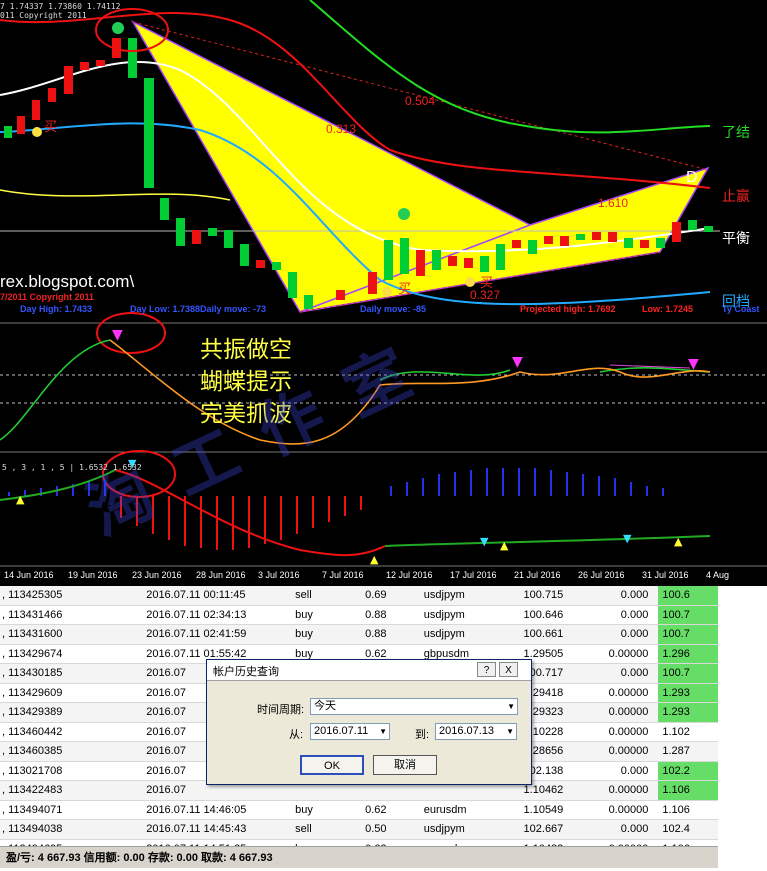 The width and height of the screenshot is (767, 871). I want to click on date-tick-label: 21 Jul 2016, so click(537, 575).